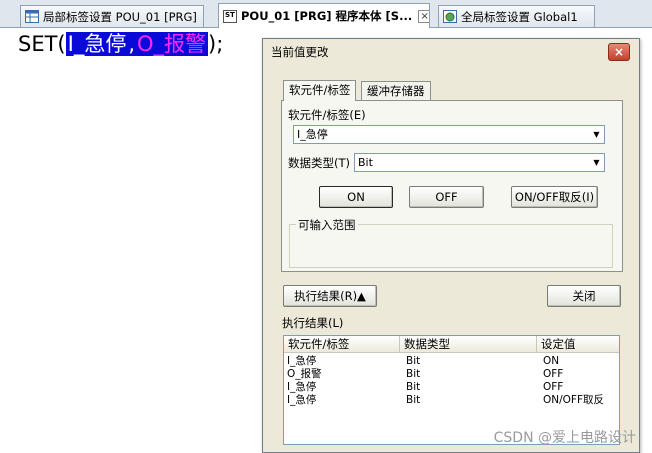 The height and width of the screenshot is (453, 652). What do you see at coordinates (451, 400) in the screenshot?
I see `table-row: I_急停 Bit ON/OFF取反` at bounding box center [451, 400].